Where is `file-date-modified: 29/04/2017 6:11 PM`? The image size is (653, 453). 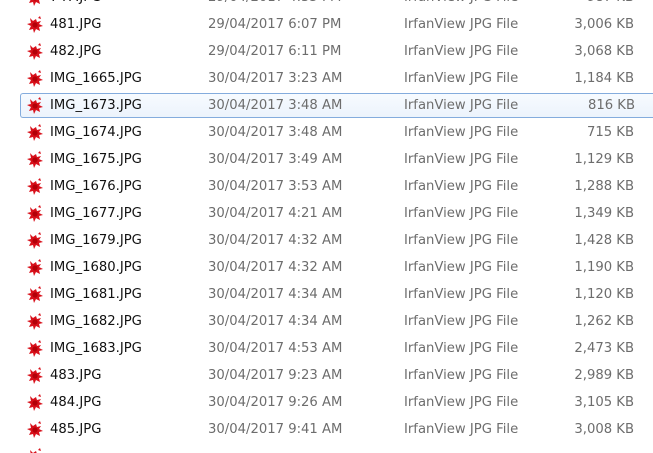
file-date-modified: 29/04/2017 6:11 PM is located at coordinates (275, 51).